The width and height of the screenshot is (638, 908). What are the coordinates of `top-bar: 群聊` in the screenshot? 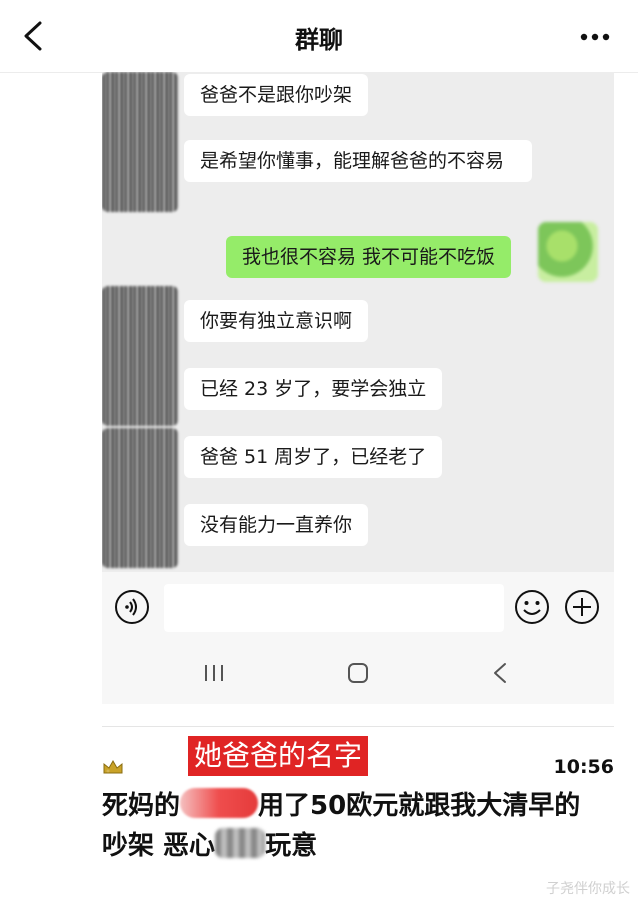 It's located at (319, 36).